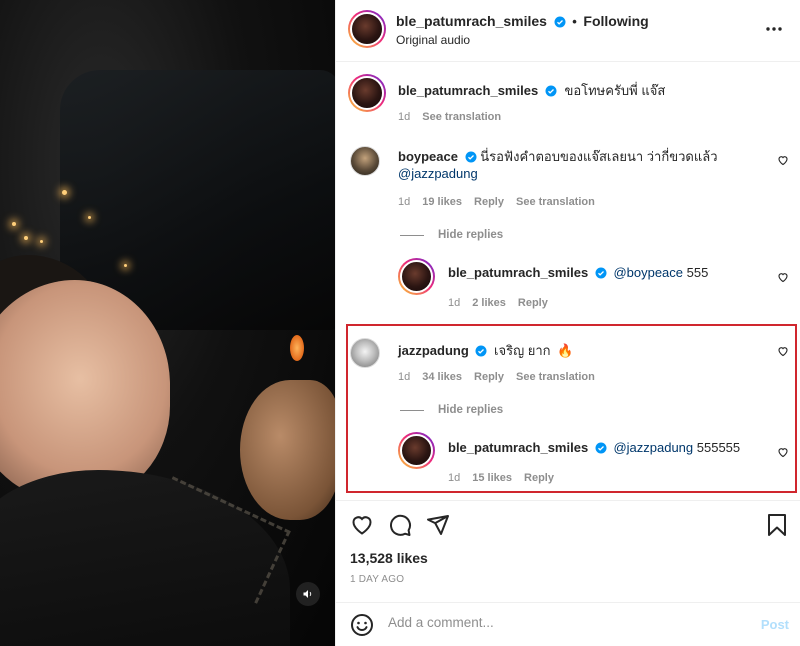 The image size is (800, 646). I want to click on author-line: ble_patumrach_smiles • Following, so click(522, 21).